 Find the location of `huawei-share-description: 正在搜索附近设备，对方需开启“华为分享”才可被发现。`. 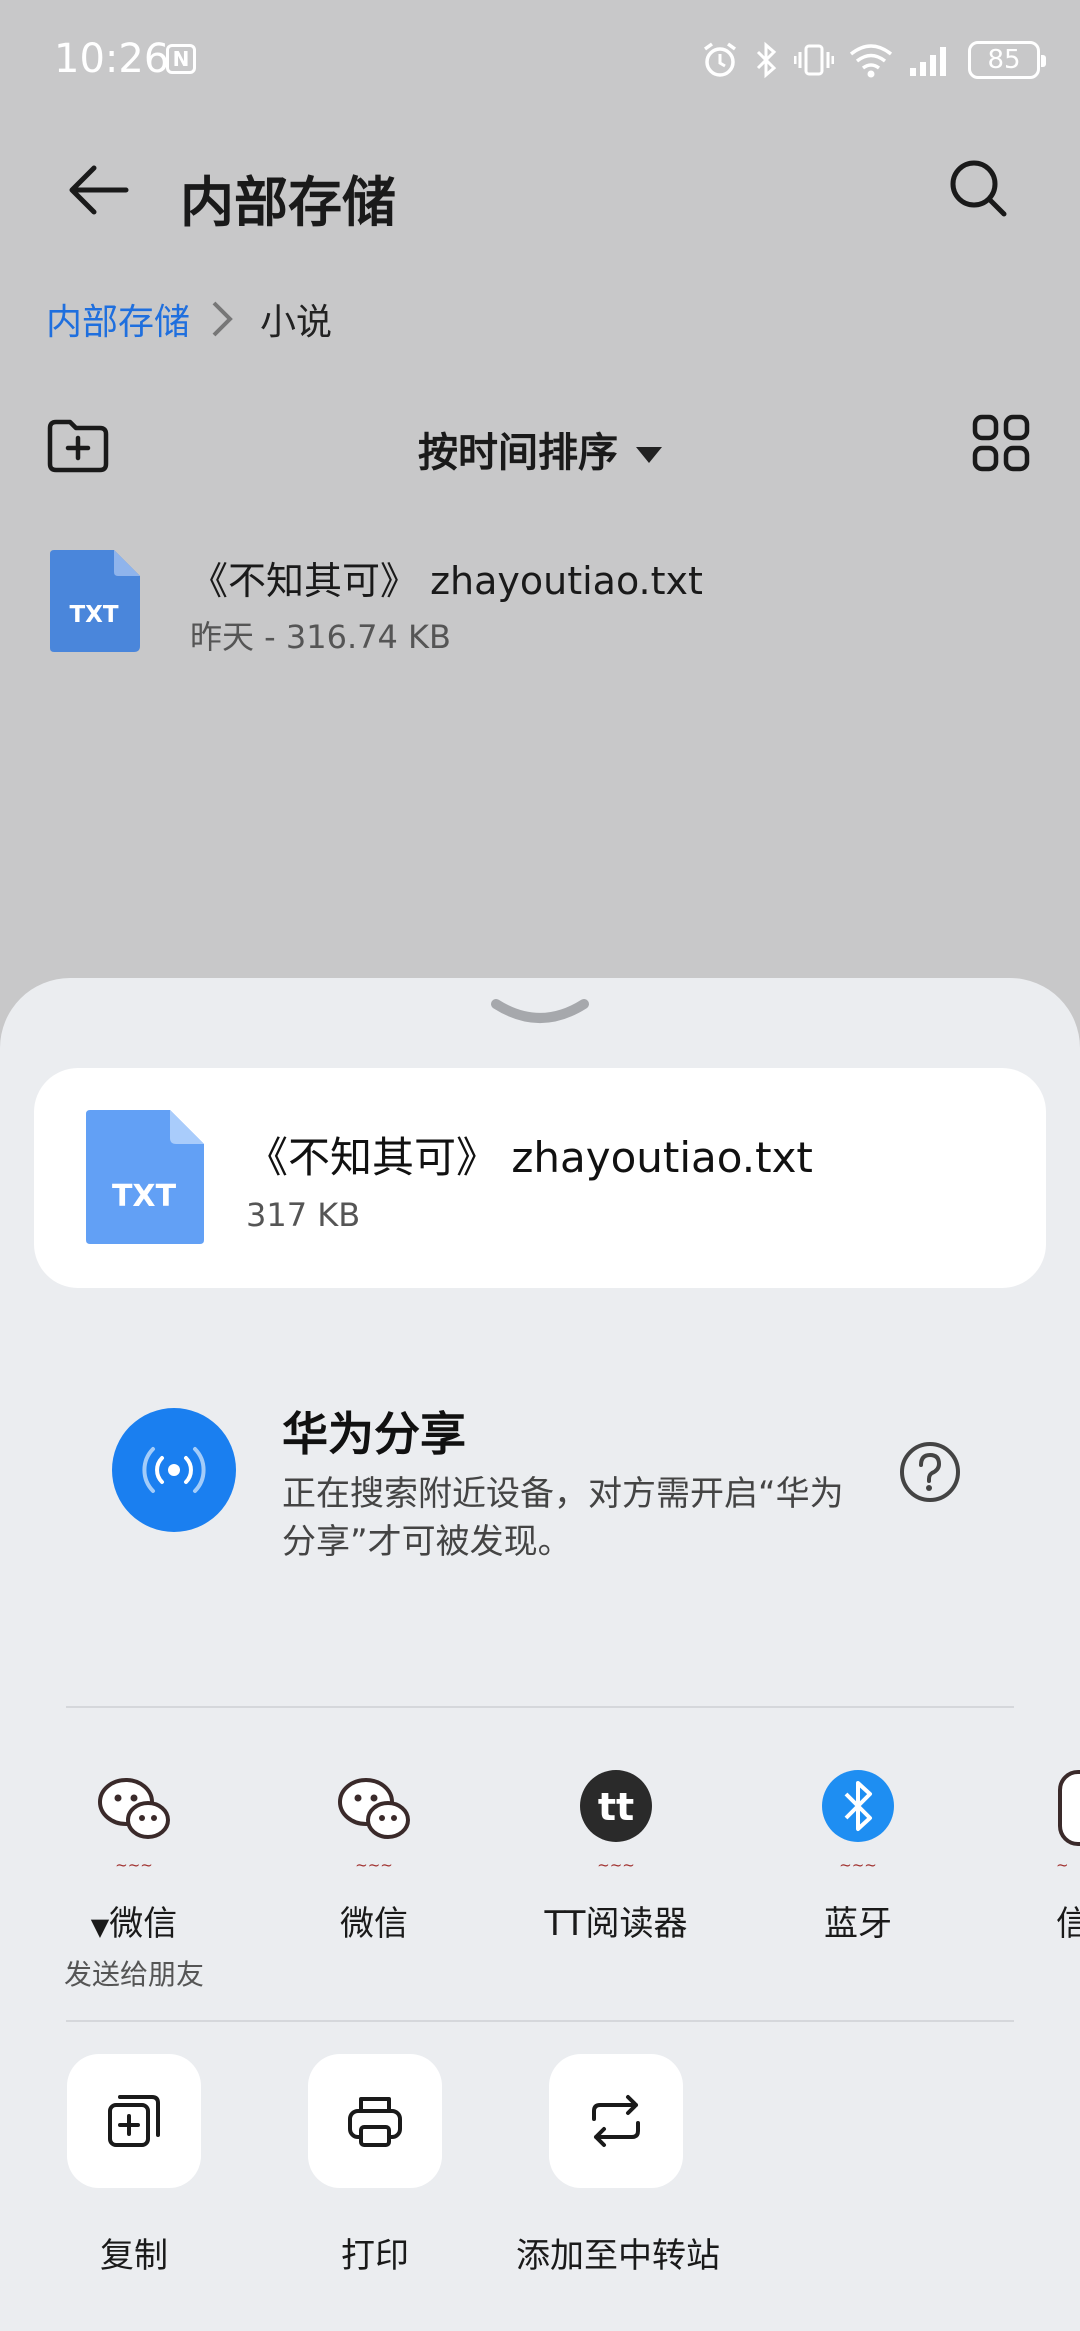

huawei-share-description: 正在搜索附近设备，对方需开启“华为分享”才可被发现。 is located at coordinates (563, 1518).